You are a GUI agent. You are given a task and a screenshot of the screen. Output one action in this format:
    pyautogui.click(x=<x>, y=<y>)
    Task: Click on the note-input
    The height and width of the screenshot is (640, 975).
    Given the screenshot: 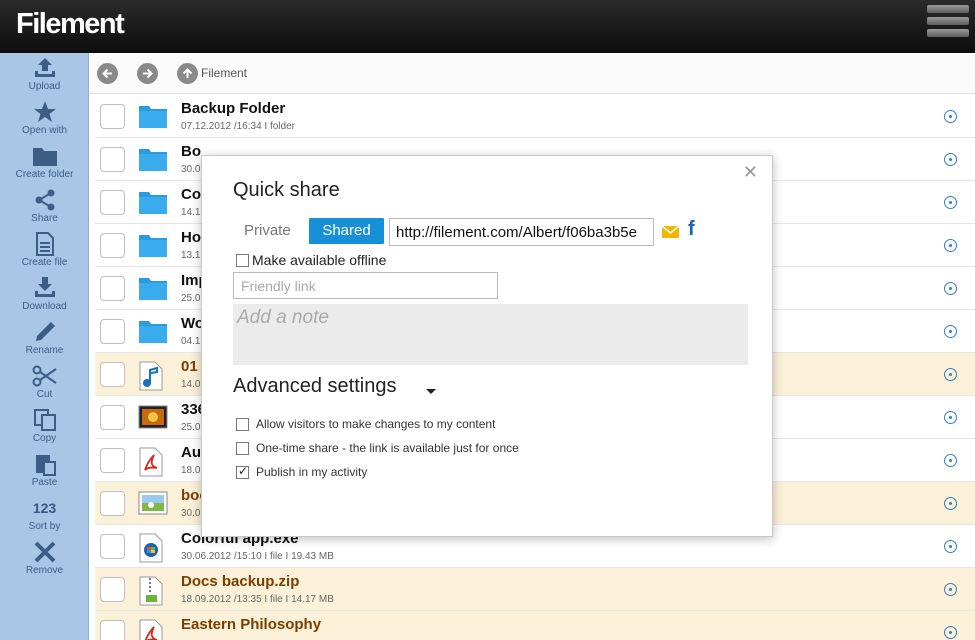 What is the action you would take?
    pyautogui.click(x=490, y=334)
    